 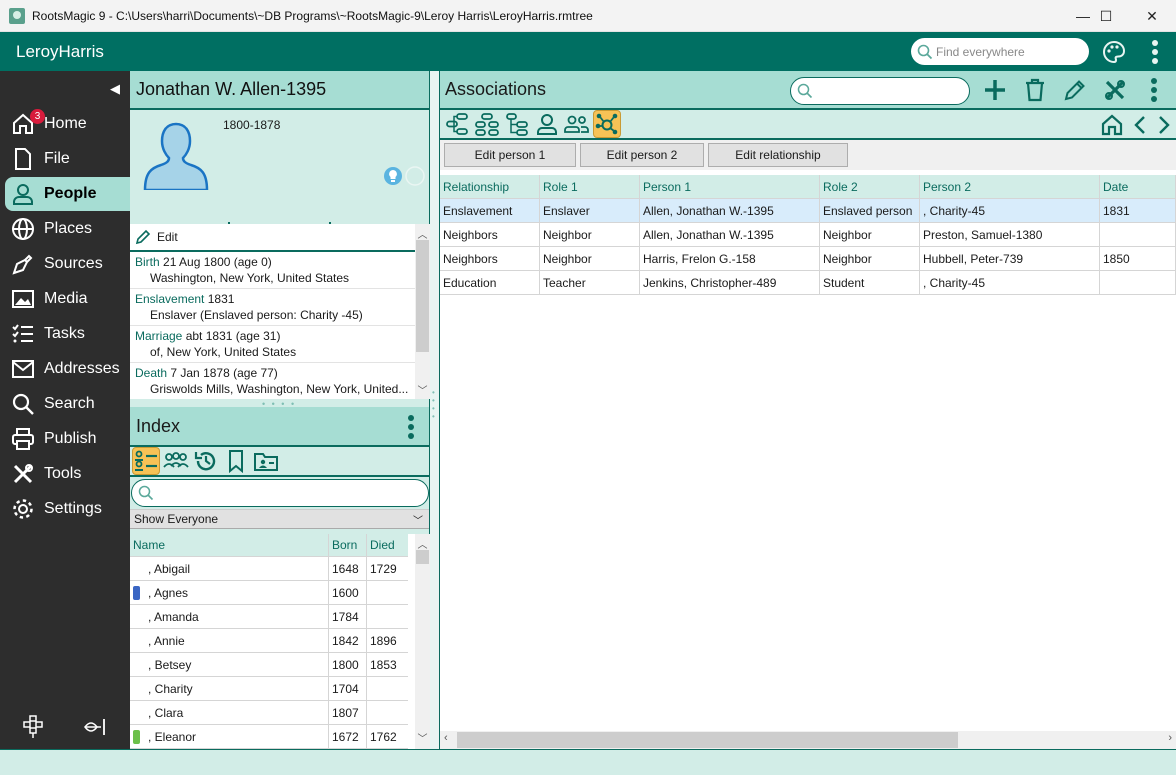 I want to click on person-view-button, so click(x=547, y=124).